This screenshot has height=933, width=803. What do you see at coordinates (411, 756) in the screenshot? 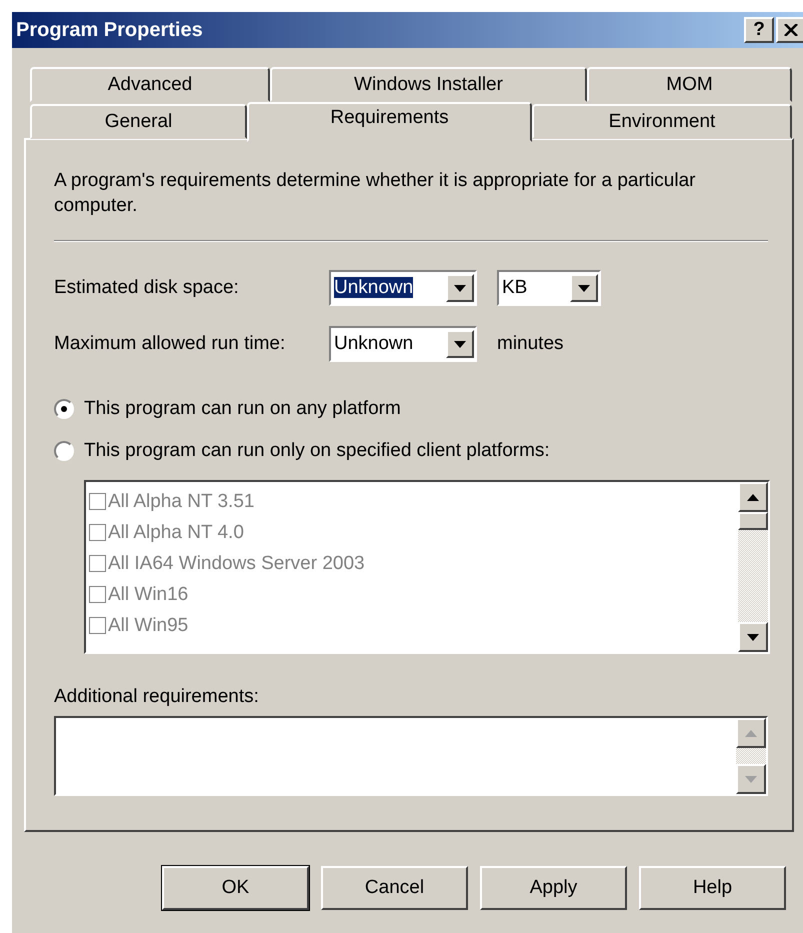
I see `requirements-field` at bounding box center [411, 756].